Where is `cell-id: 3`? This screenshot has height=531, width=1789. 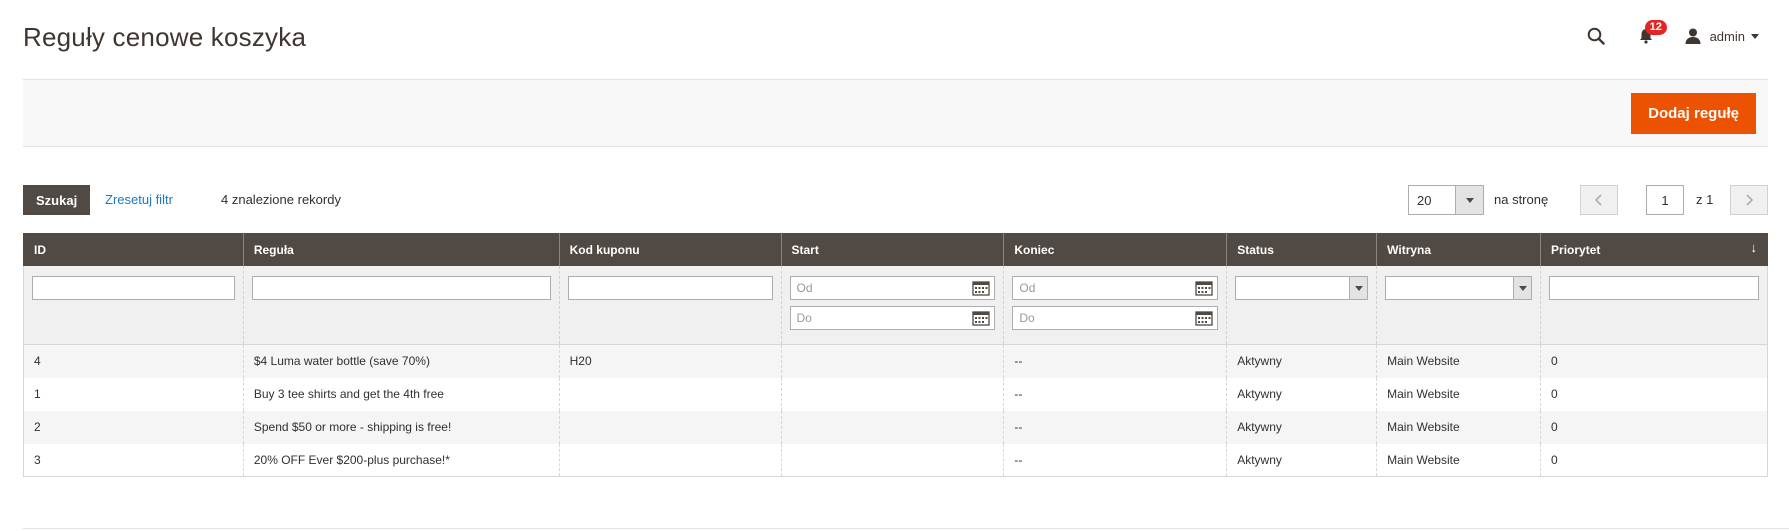 cell-id: 3 is located at coordinates (133, 460).